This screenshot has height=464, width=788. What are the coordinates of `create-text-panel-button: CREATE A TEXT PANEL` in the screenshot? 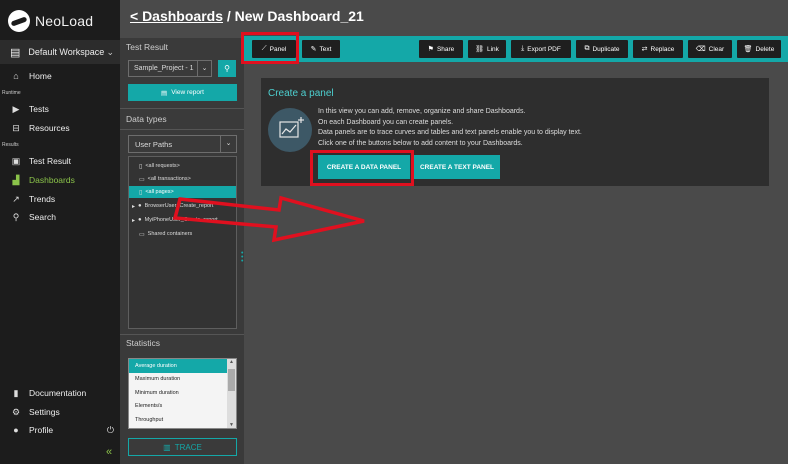 It's located at (457, 167).